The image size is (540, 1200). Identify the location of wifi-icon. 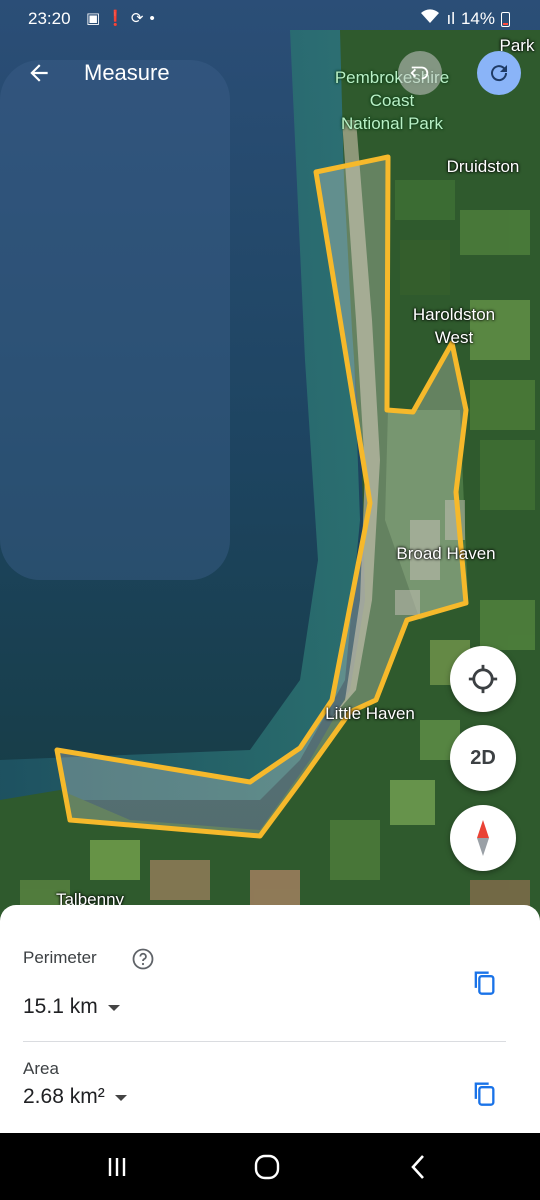
(430, 19).